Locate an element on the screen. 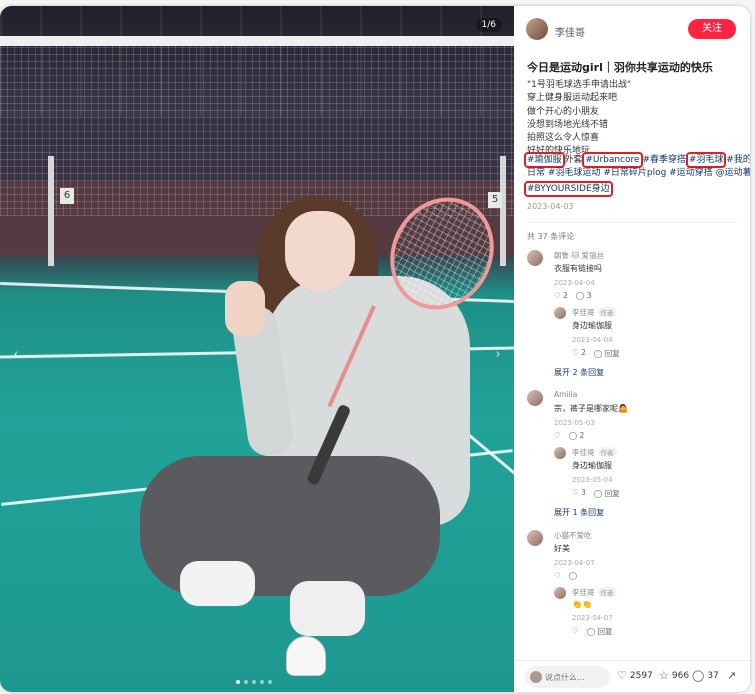  comment-reply: 李佳哥 作者 身边瑜伽服 2023-05-04 ♡ 3 ◯ 回复 is located at coordinates (646, 473).